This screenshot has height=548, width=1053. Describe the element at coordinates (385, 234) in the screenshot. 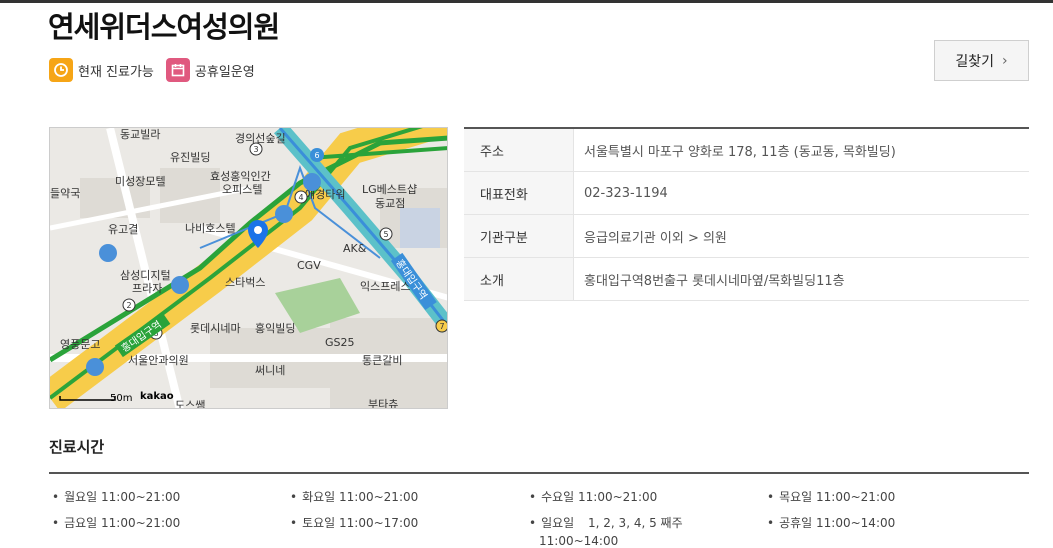

I see `svg-text: 5` at that location.